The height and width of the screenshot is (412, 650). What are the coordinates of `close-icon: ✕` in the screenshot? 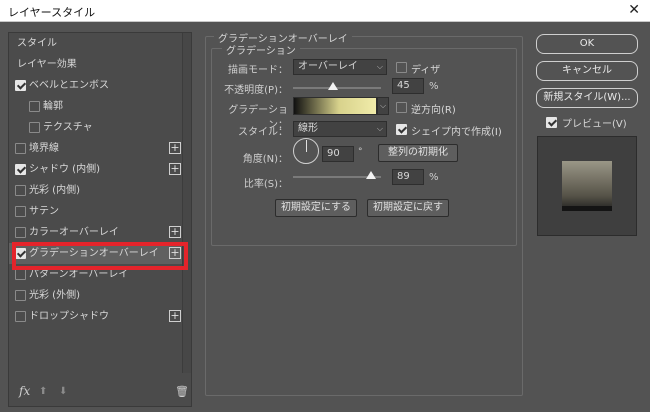 It's located at (634, 10).